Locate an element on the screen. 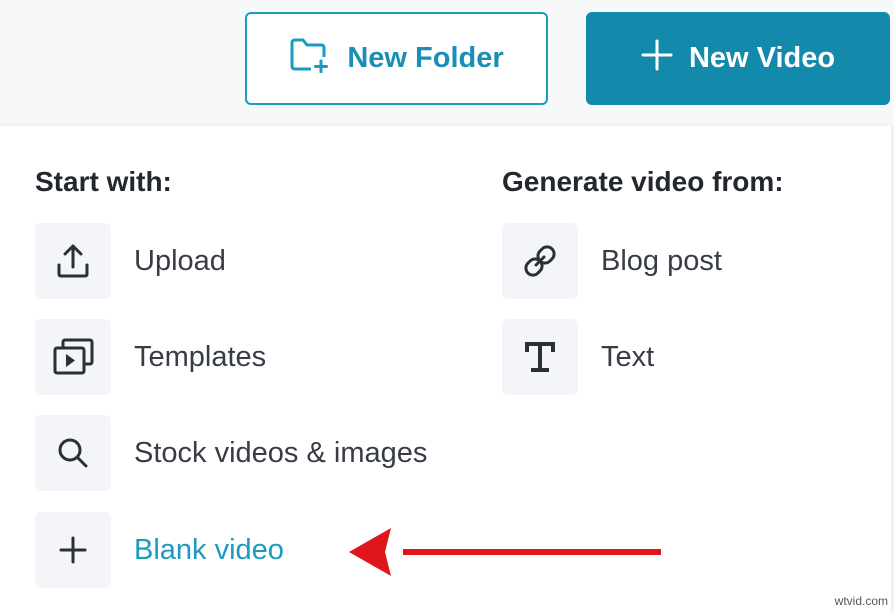 This screenshot has width=894, height=612. menu-item-blank-video: Blank video is located at coordinates (159, 550).